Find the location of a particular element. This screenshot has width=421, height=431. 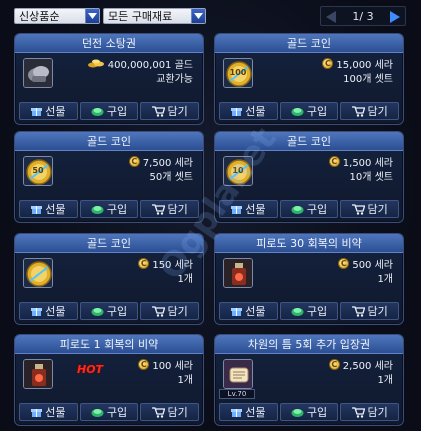

item-quantity: 1개 is located at coordinates (385, 380).